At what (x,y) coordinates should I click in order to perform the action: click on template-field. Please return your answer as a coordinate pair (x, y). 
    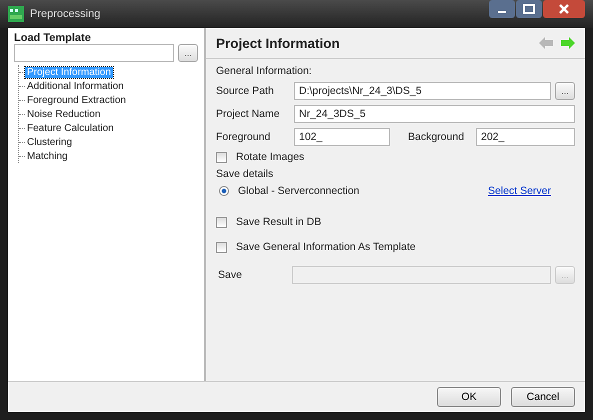
    Looking at the image, I should click on (94, 53).